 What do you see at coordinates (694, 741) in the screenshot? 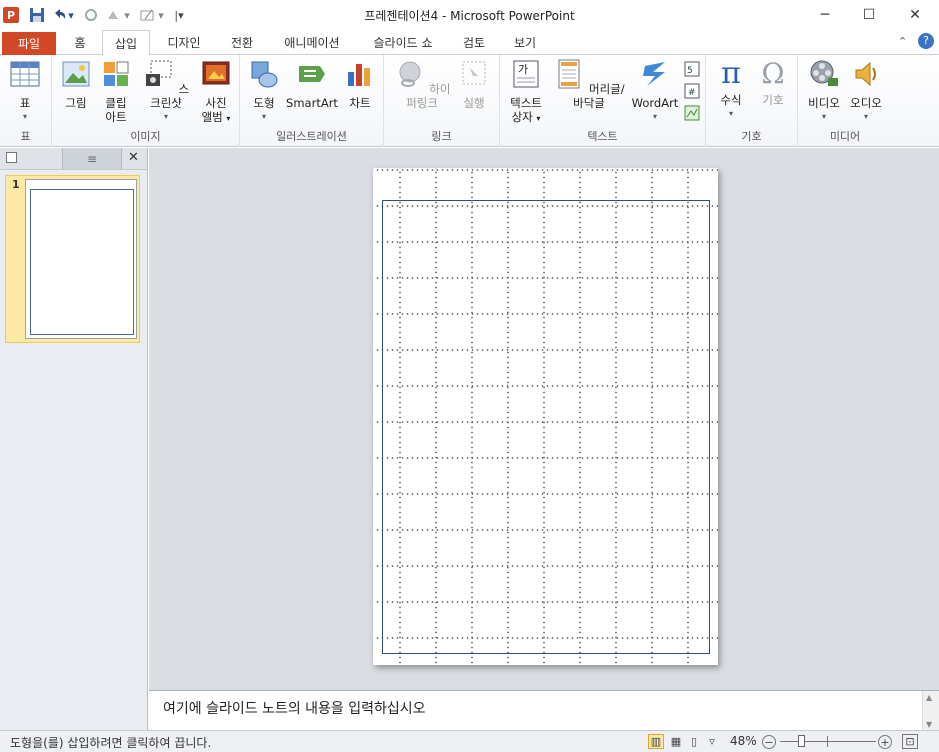
I see `reading-view-icon: ▯` at bounding box center [694, 741].